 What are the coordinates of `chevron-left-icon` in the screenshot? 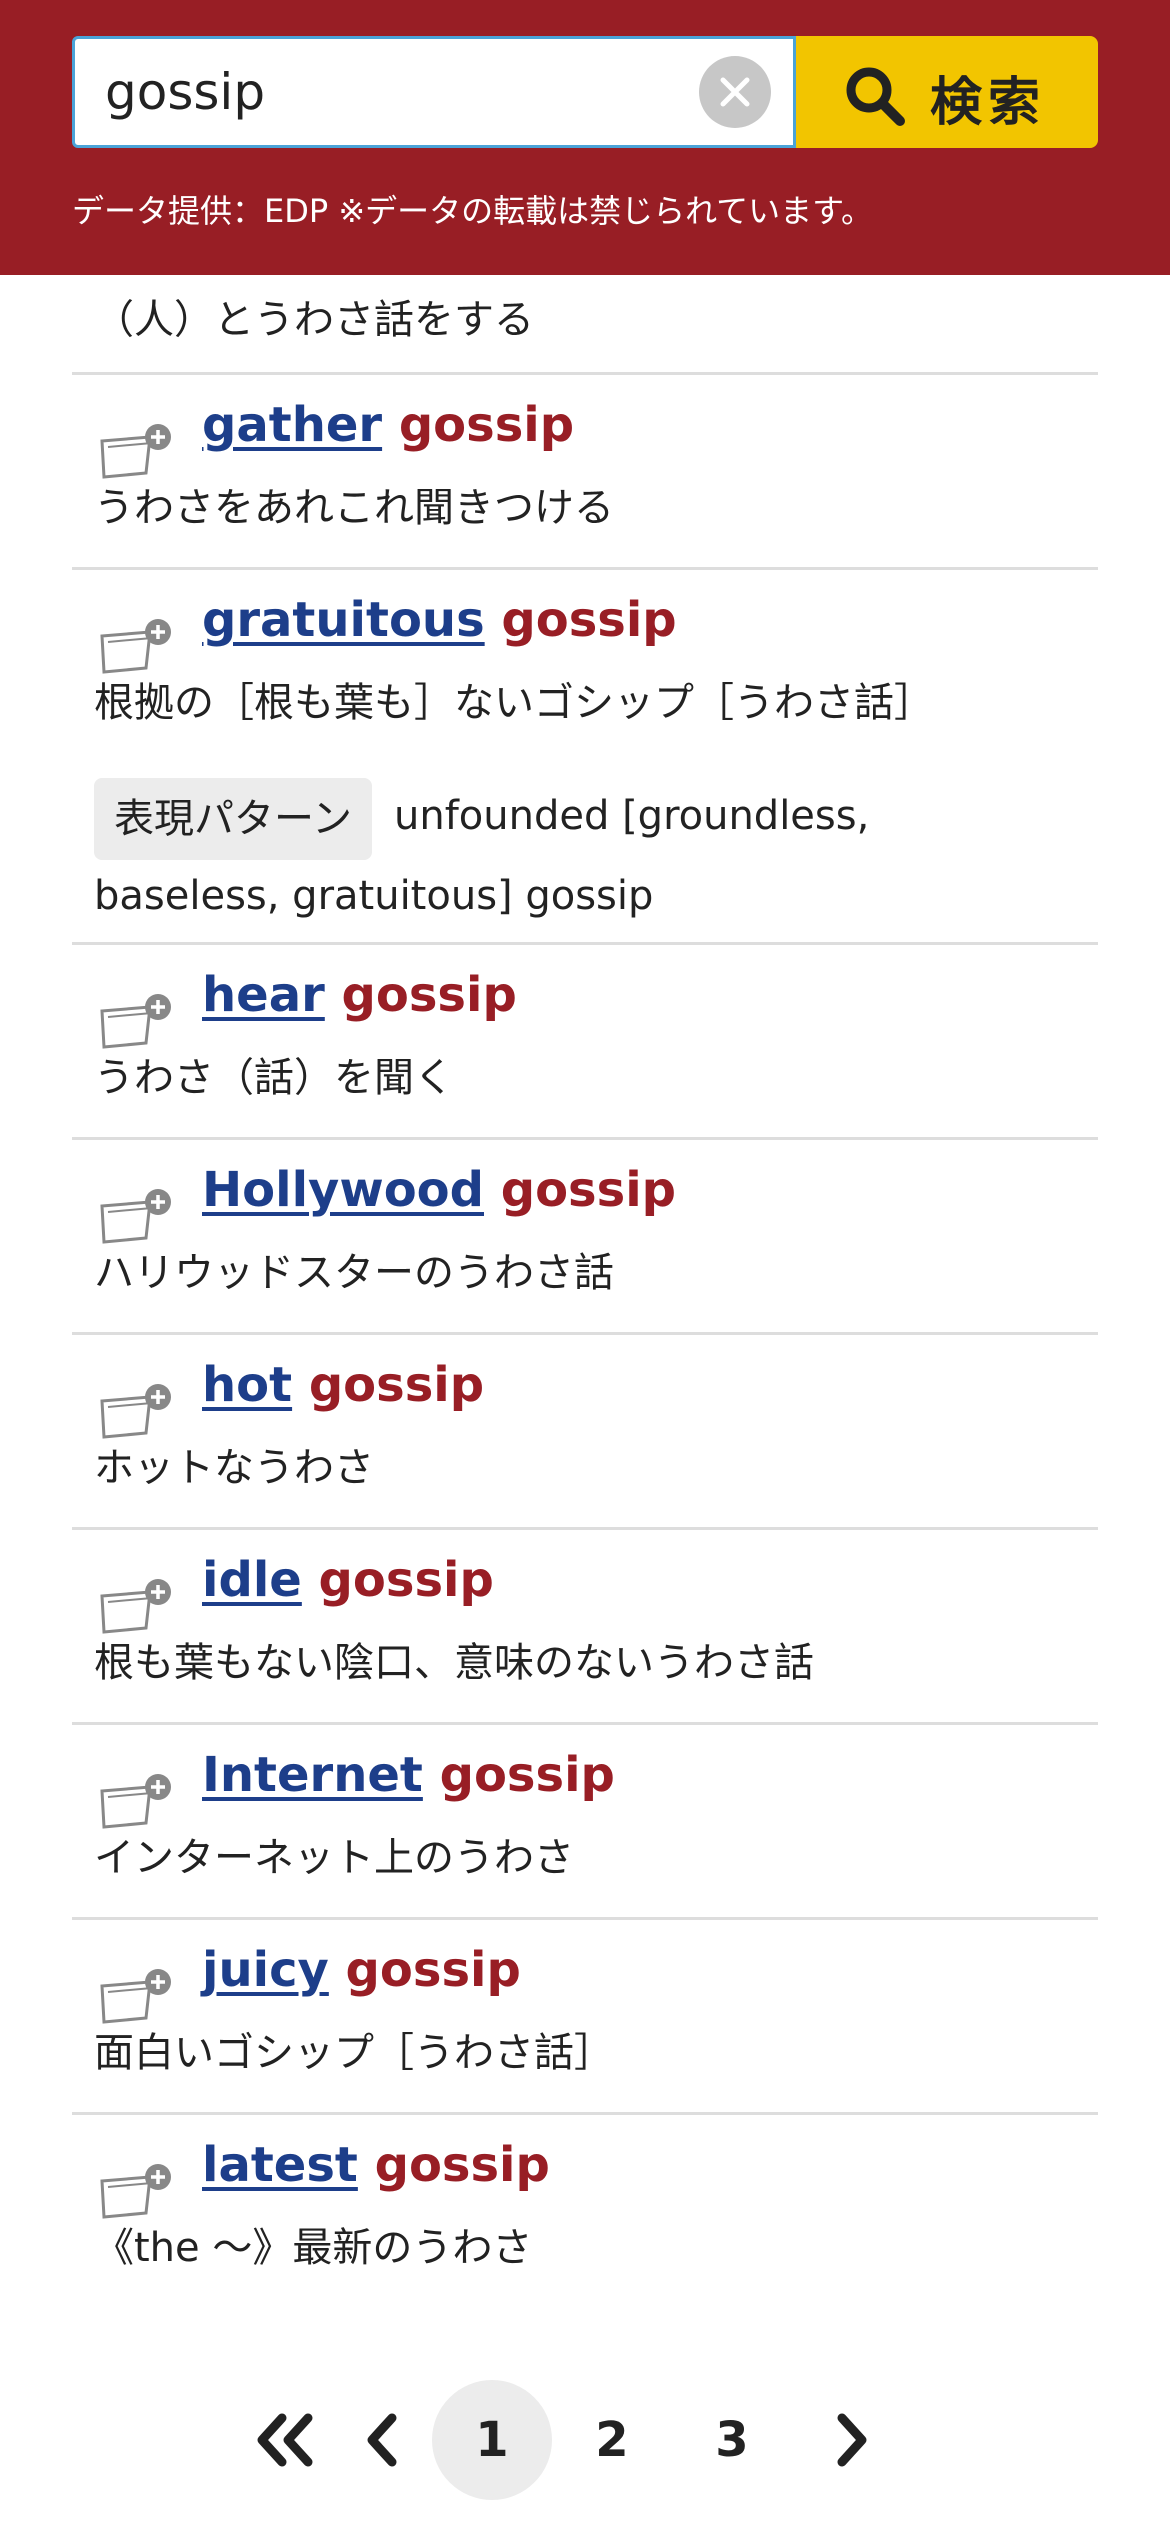 It's located at (382, 2440).